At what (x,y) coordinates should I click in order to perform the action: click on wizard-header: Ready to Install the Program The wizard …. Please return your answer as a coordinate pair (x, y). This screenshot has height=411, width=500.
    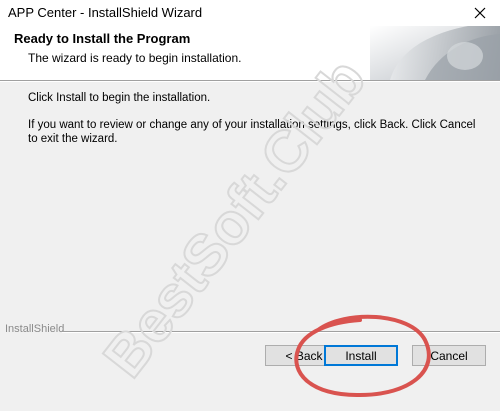
    Looking at the image, I should click on (250, 53).